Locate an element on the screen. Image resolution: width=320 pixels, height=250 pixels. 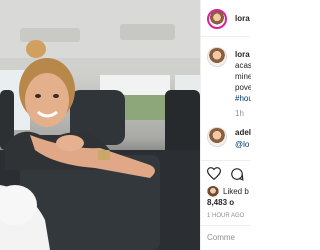
actions-divider is located at coordinates (226, 160).